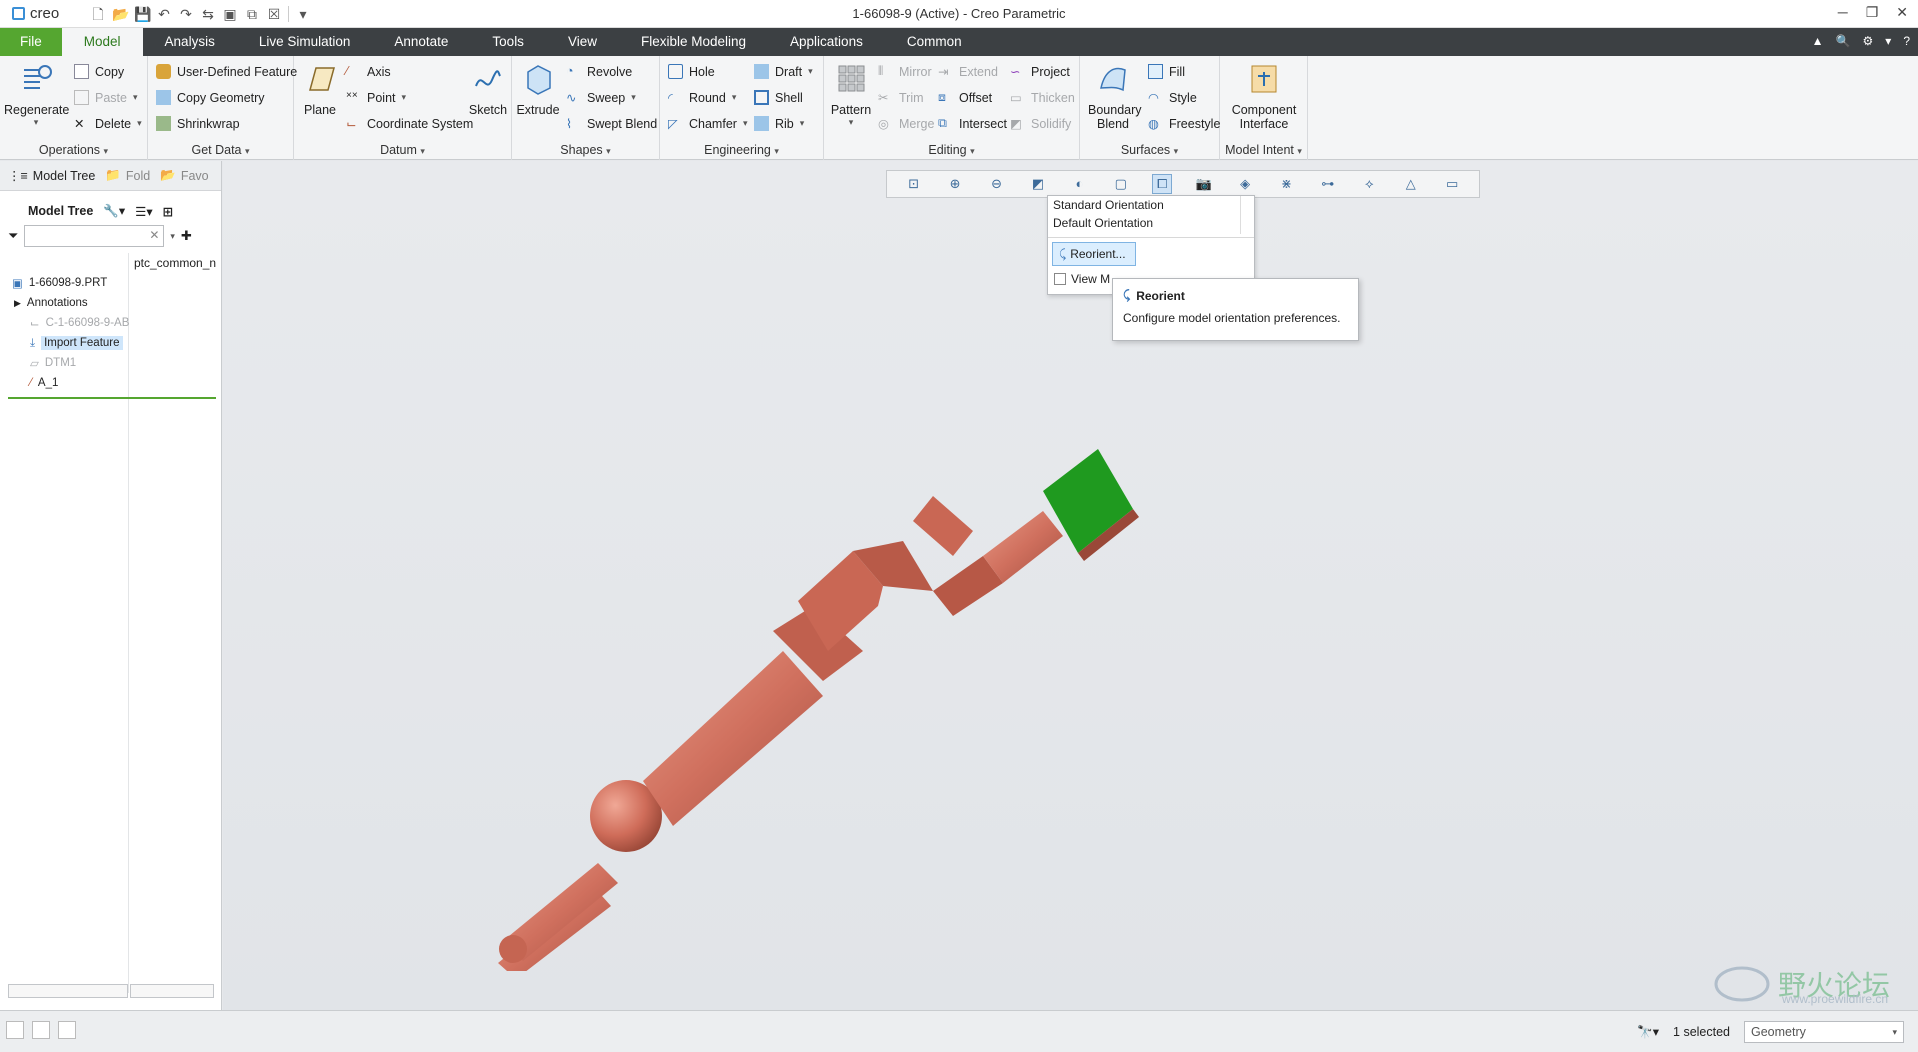  I want to click on mirror-button: ⫴ Mirror, so click(905, 71).